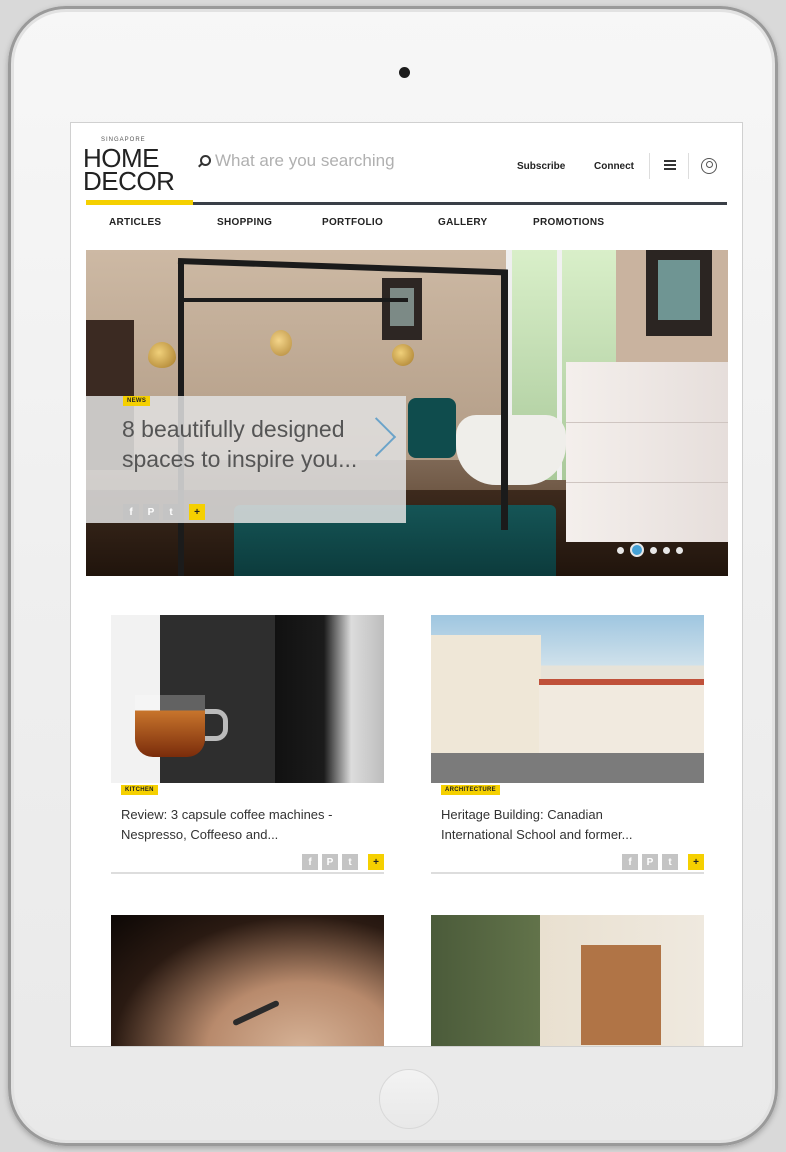  Describe the element at coordinates (404, 72) in the screenshot. I see `camera-lens` at that location.